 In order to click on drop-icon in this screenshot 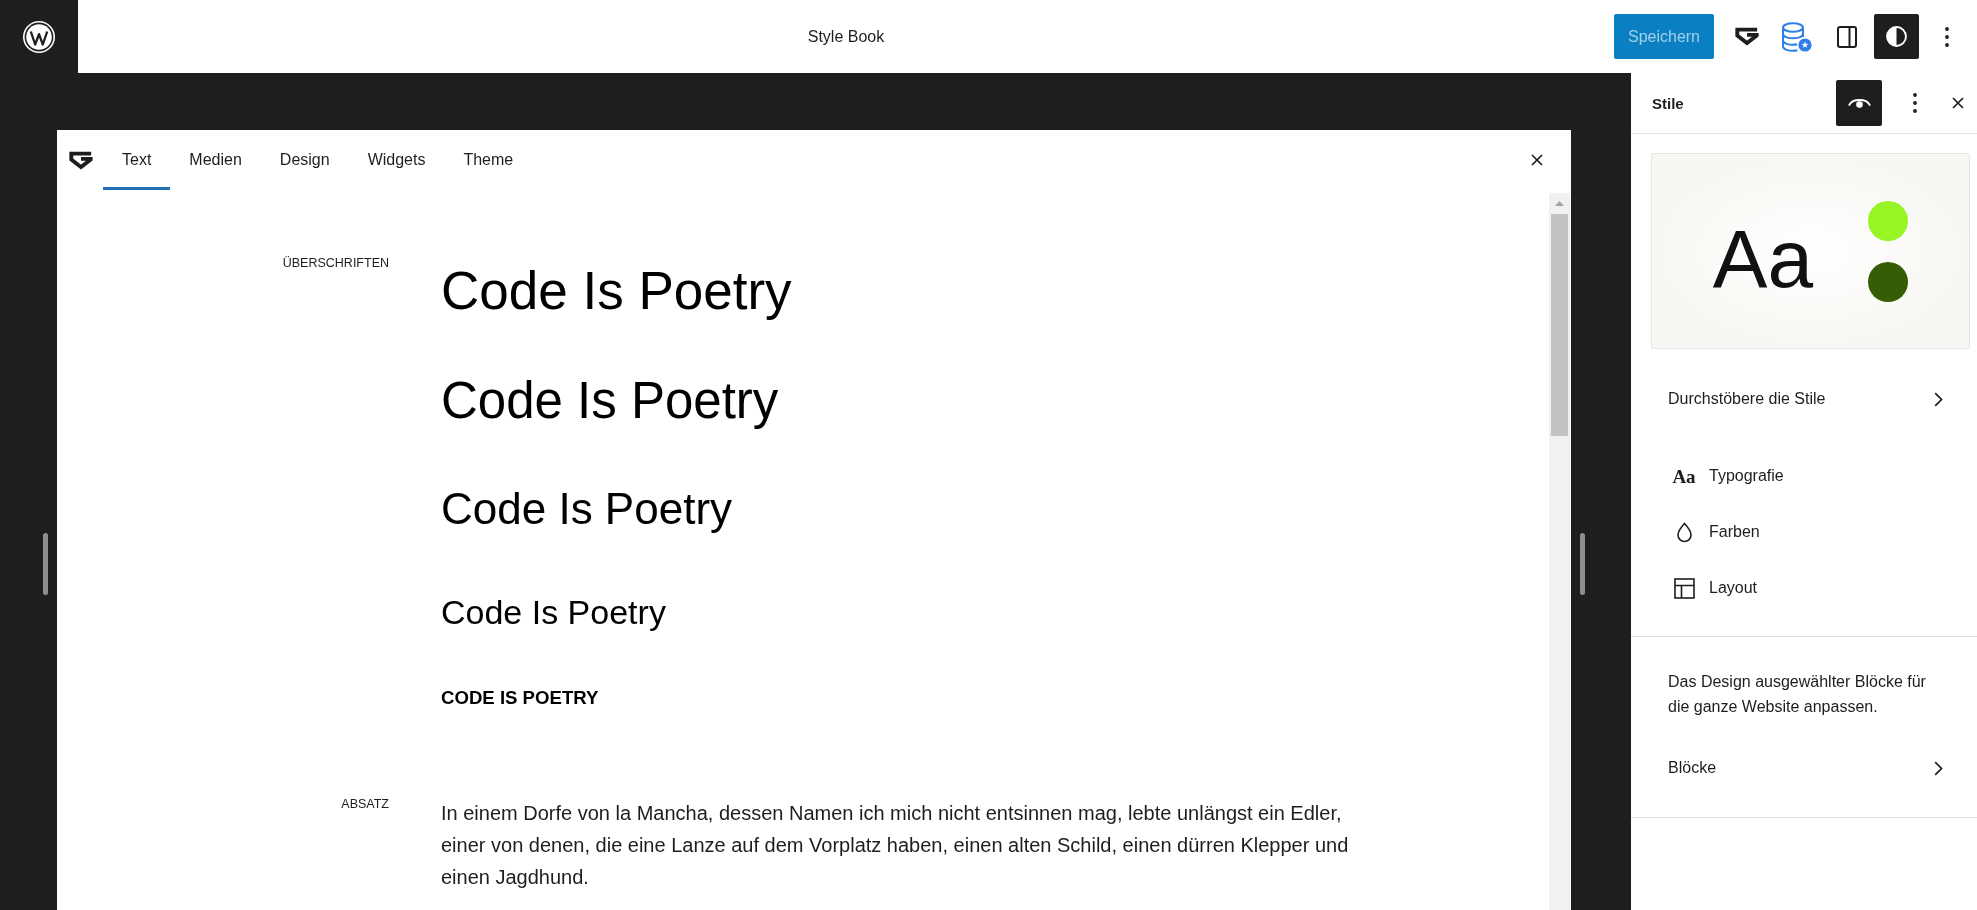, I will do `click(1684, 532)`.